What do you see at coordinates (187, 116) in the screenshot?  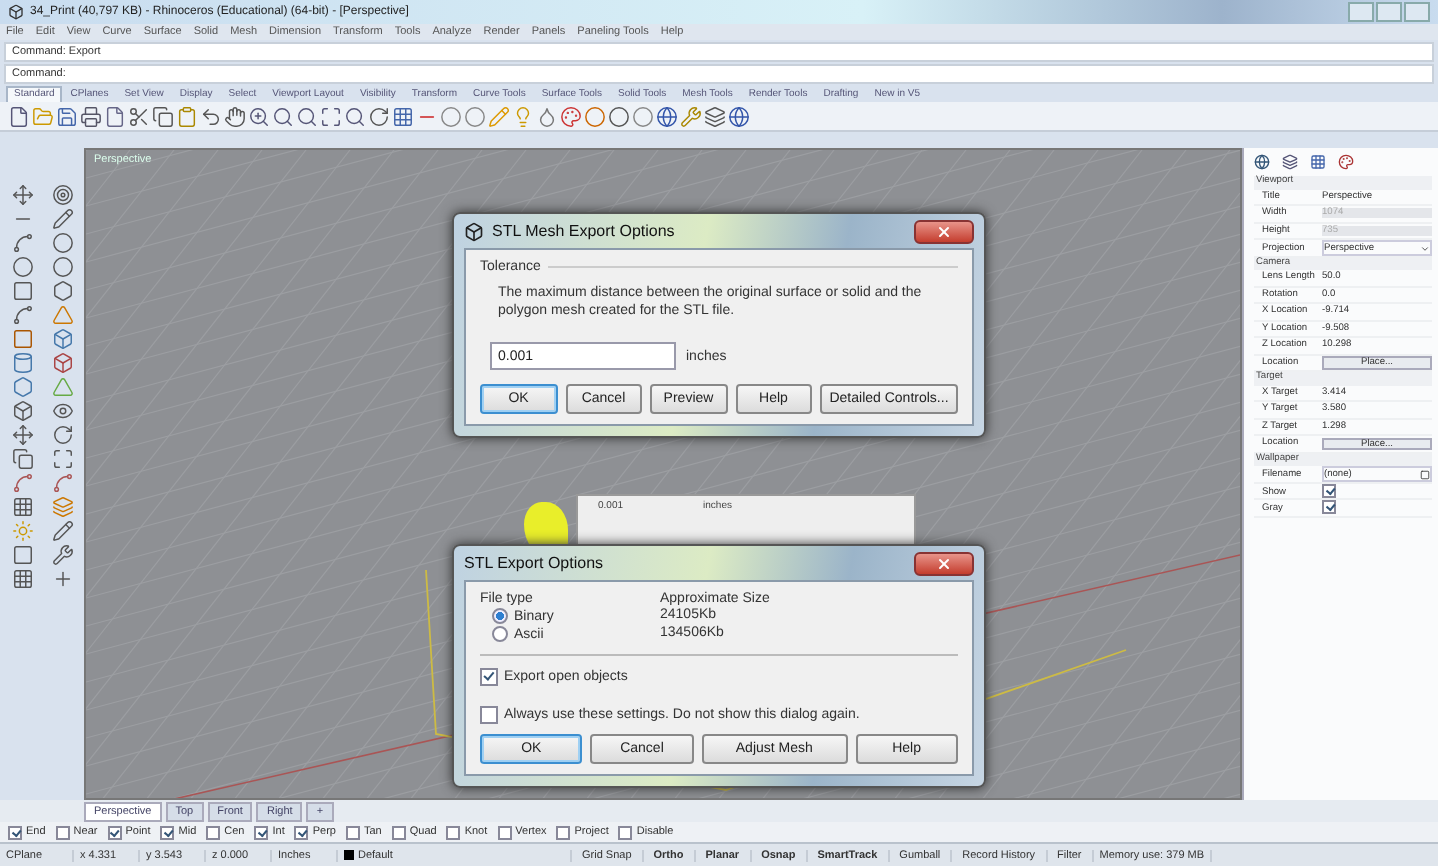 I see `clipboard-icon` at bounding box center [187, 116].